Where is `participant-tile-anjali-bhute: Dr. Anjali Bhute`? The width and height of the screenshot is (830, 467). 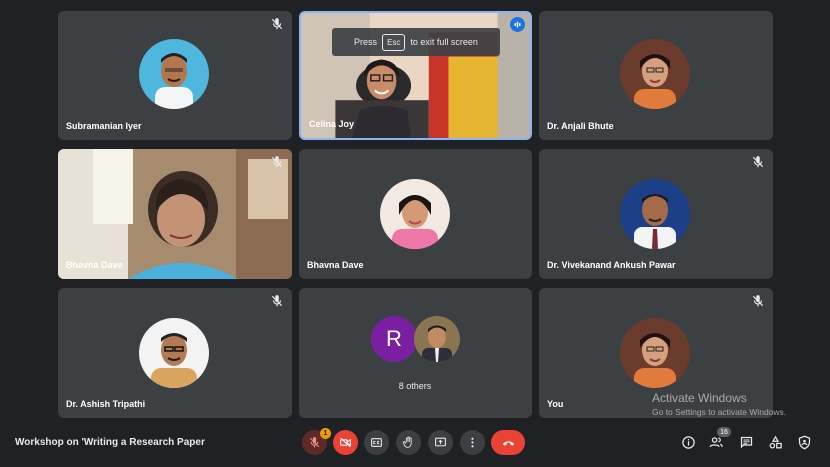 participant-tile-anjali-bhute: Dr. Anjali Bhute is located at coordinates (656, 75).